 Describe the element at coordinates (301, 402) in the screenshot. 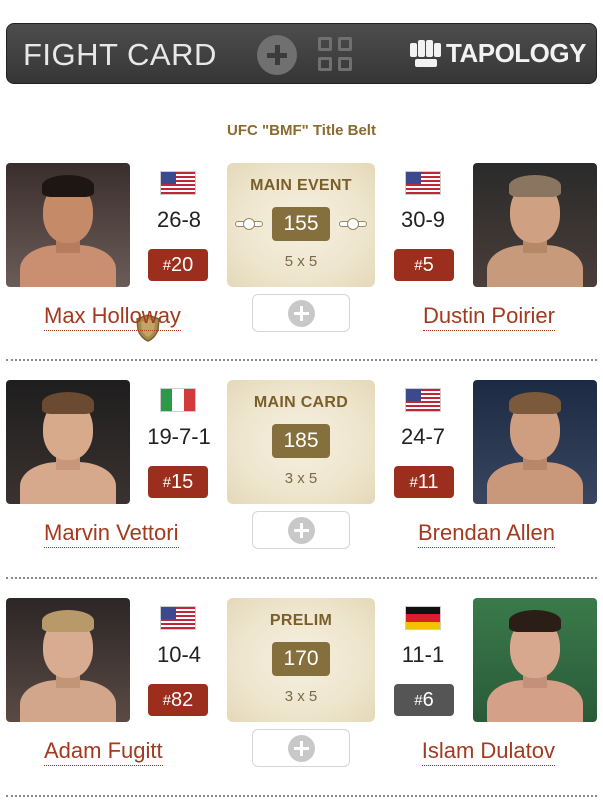

I see `bout-type-label: MAIN CARD` at that location.